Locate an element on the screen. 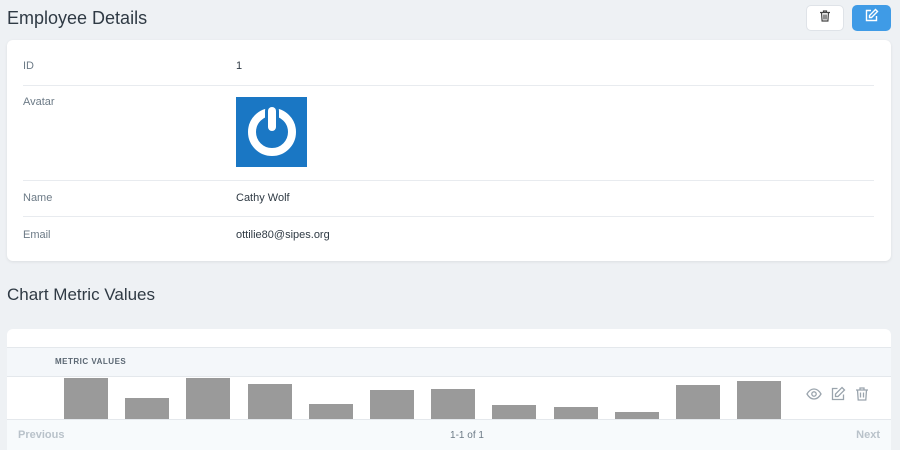 The height and width of the screenshot is (450, 900). pagination: Previous 1-1 of 1 Next is located at coordinates (449, 434).